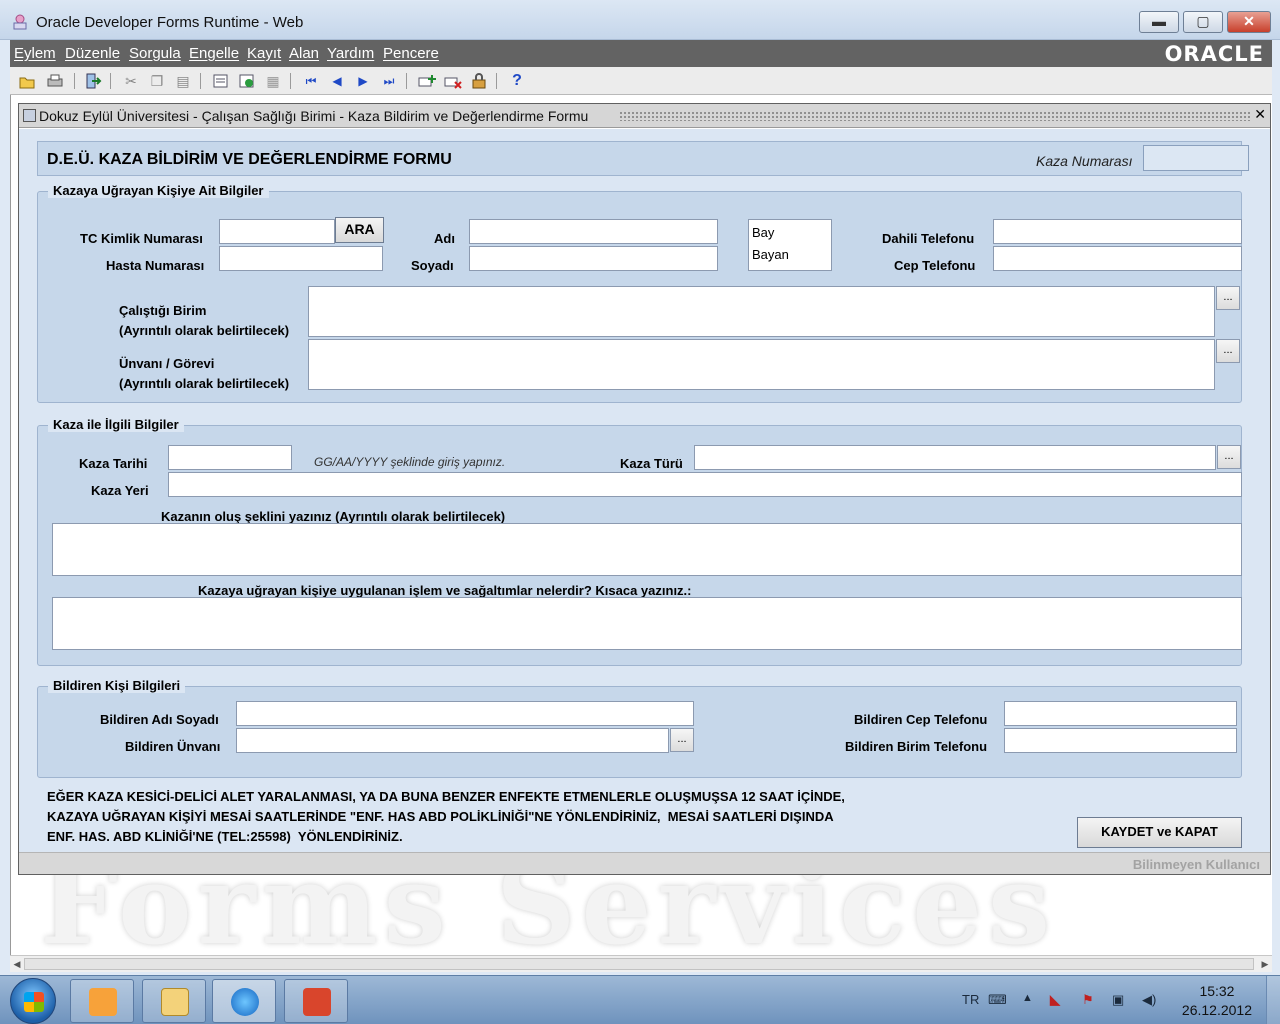  What do you see at coordinates (158, 190) in the screenshot?
I see `person-info-legend: Kazaya Uğrayan Kişiye Ait Bilgiler` at bounding box center [158, 190].